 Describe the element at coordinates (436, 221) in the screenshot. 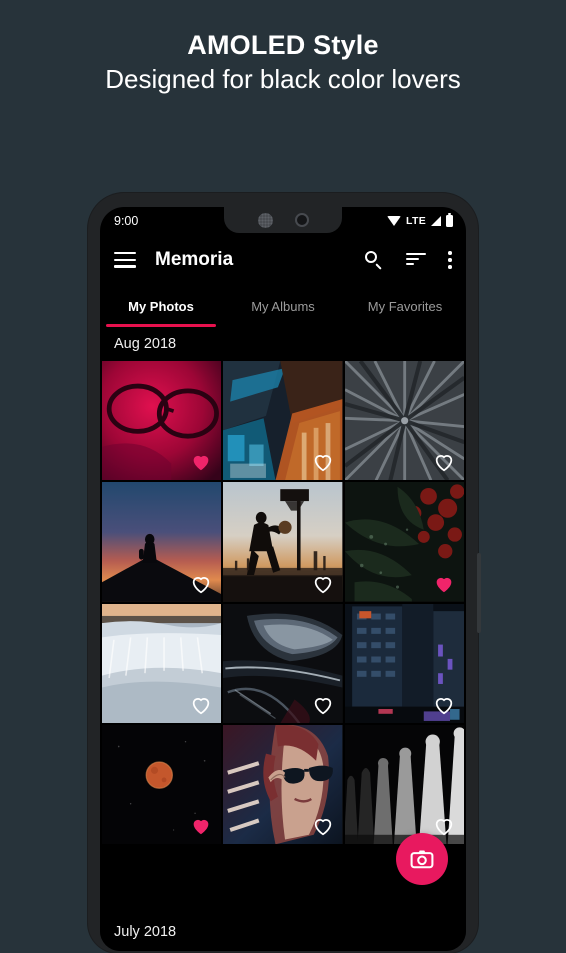

I see `signal-icon` at that location.